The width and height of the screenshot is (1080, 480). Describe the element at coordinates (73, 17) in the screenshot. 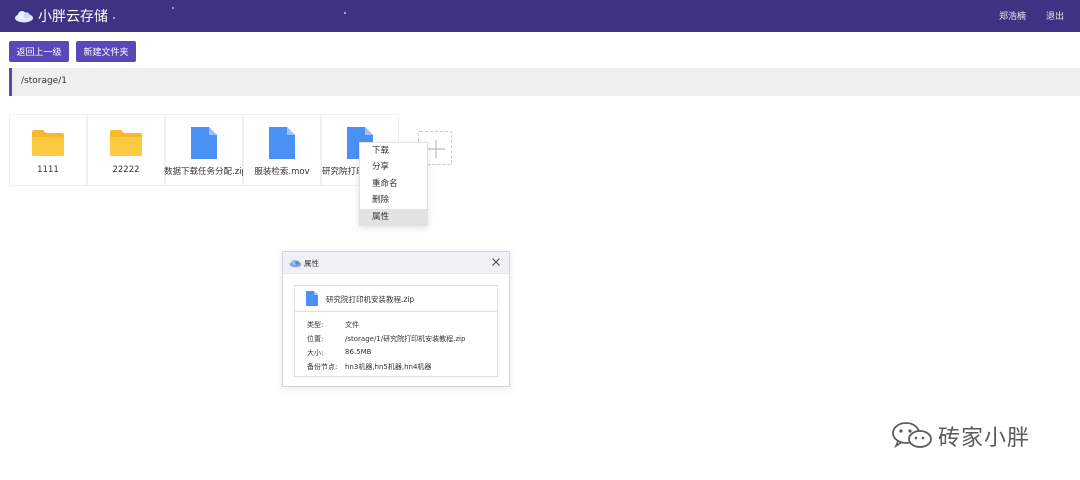

I see `app-title: 小胖云存储` at that location.